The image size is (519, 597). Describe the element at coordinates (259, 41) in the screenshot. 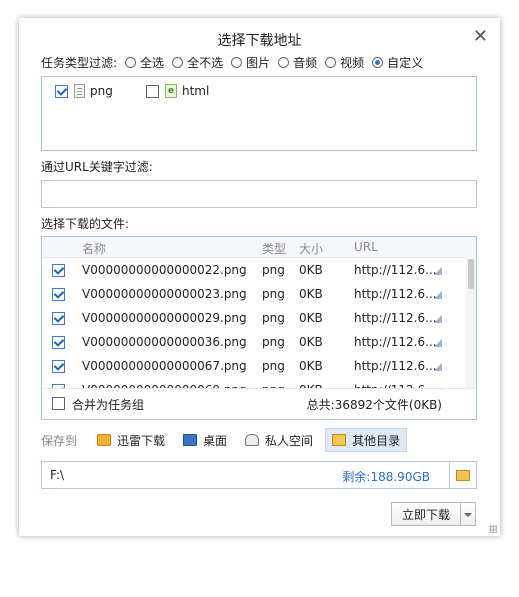

I see `dialog-title: 选择下载地址` at that location.